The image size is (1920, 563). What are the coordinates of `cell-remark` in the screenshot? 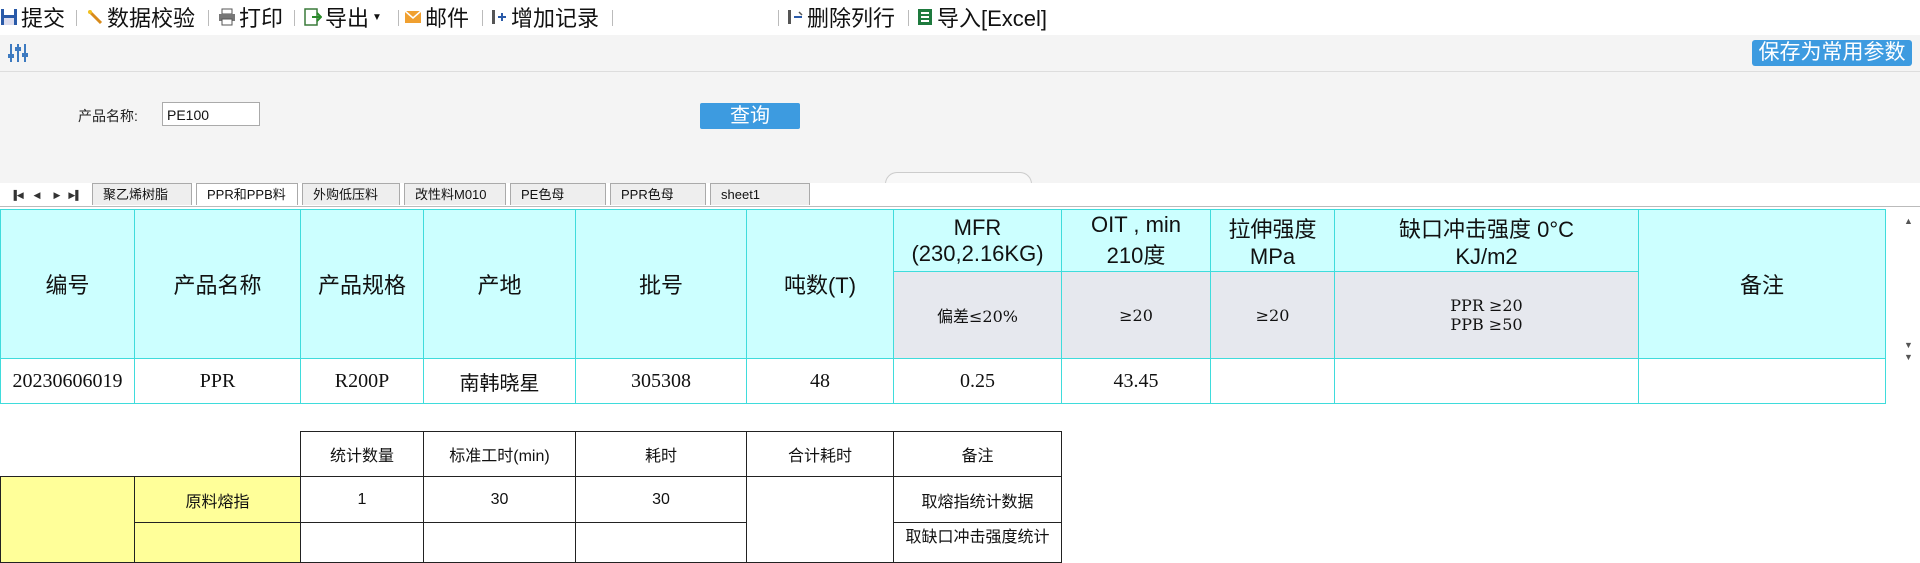 It's located at (1762, 381).